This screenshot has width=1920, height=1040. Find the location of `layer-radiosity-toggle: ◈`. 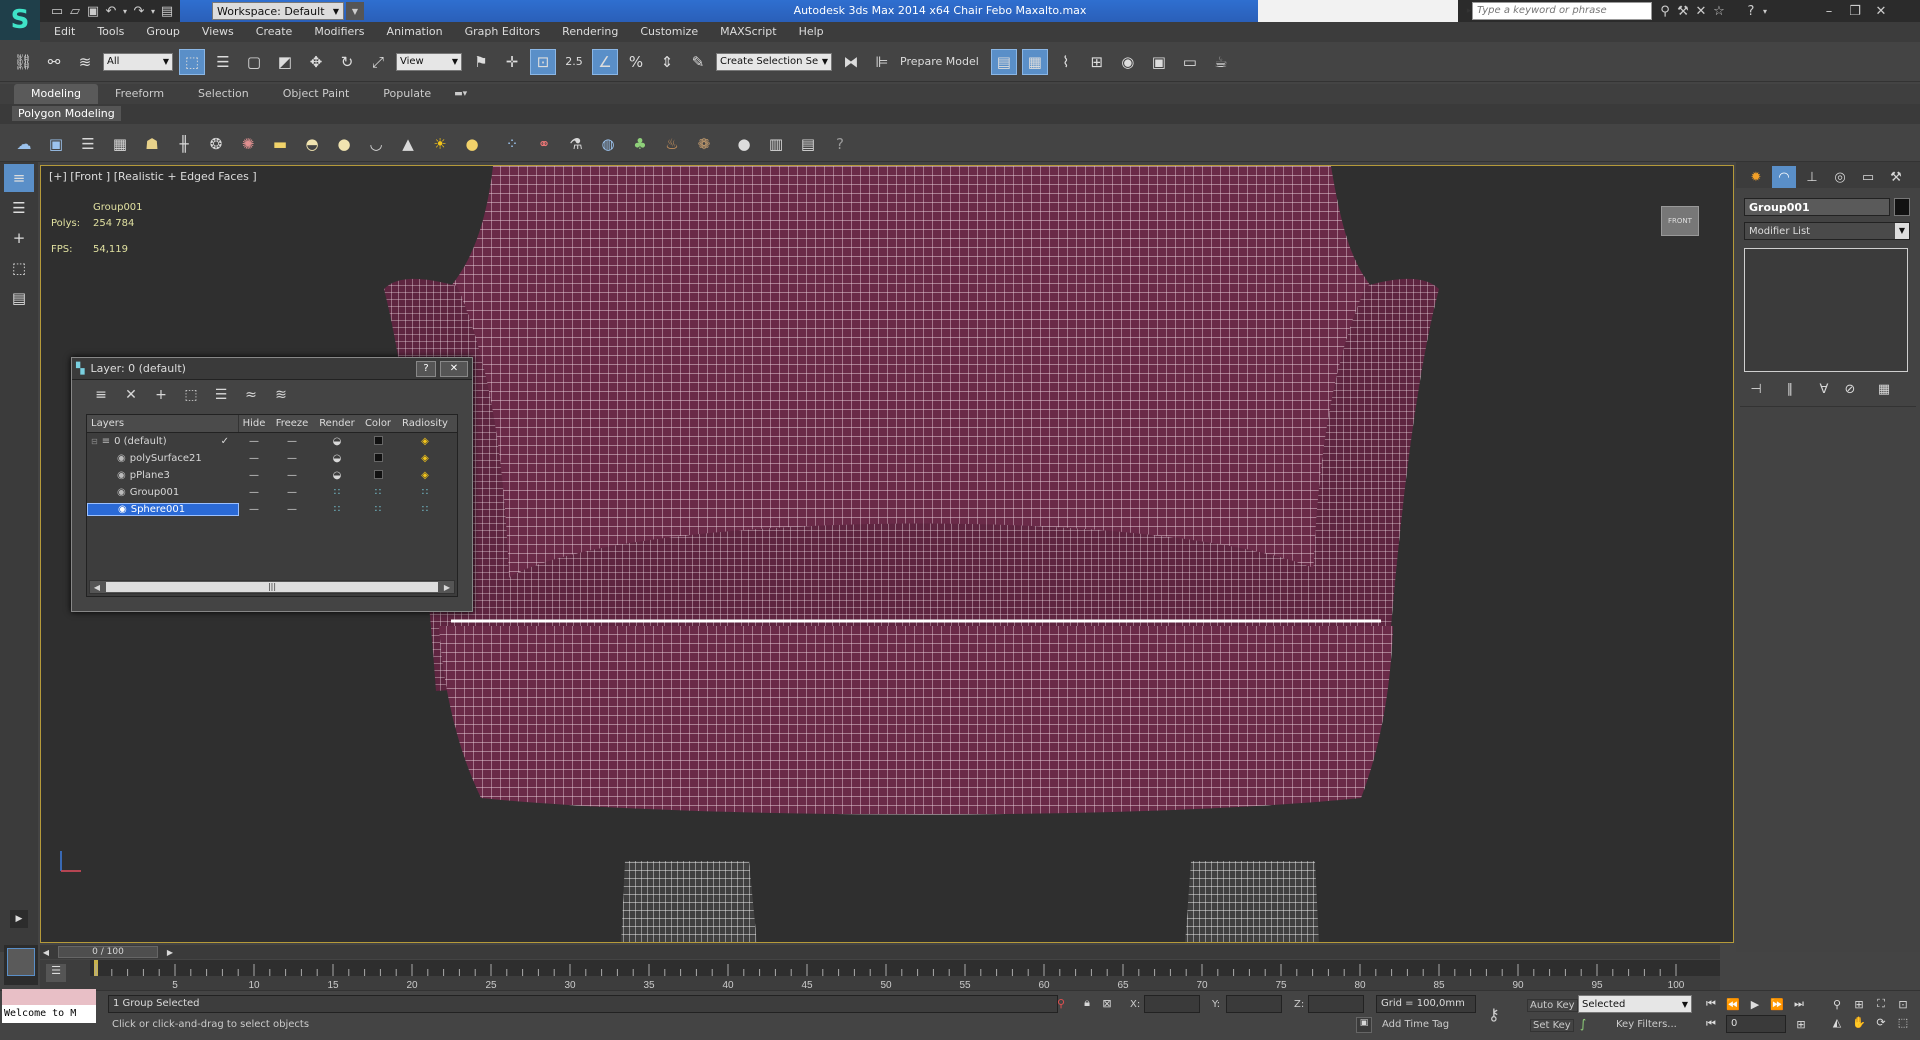

layer-radiosity-toggle: ◈ is located at coordinates (425, 441).